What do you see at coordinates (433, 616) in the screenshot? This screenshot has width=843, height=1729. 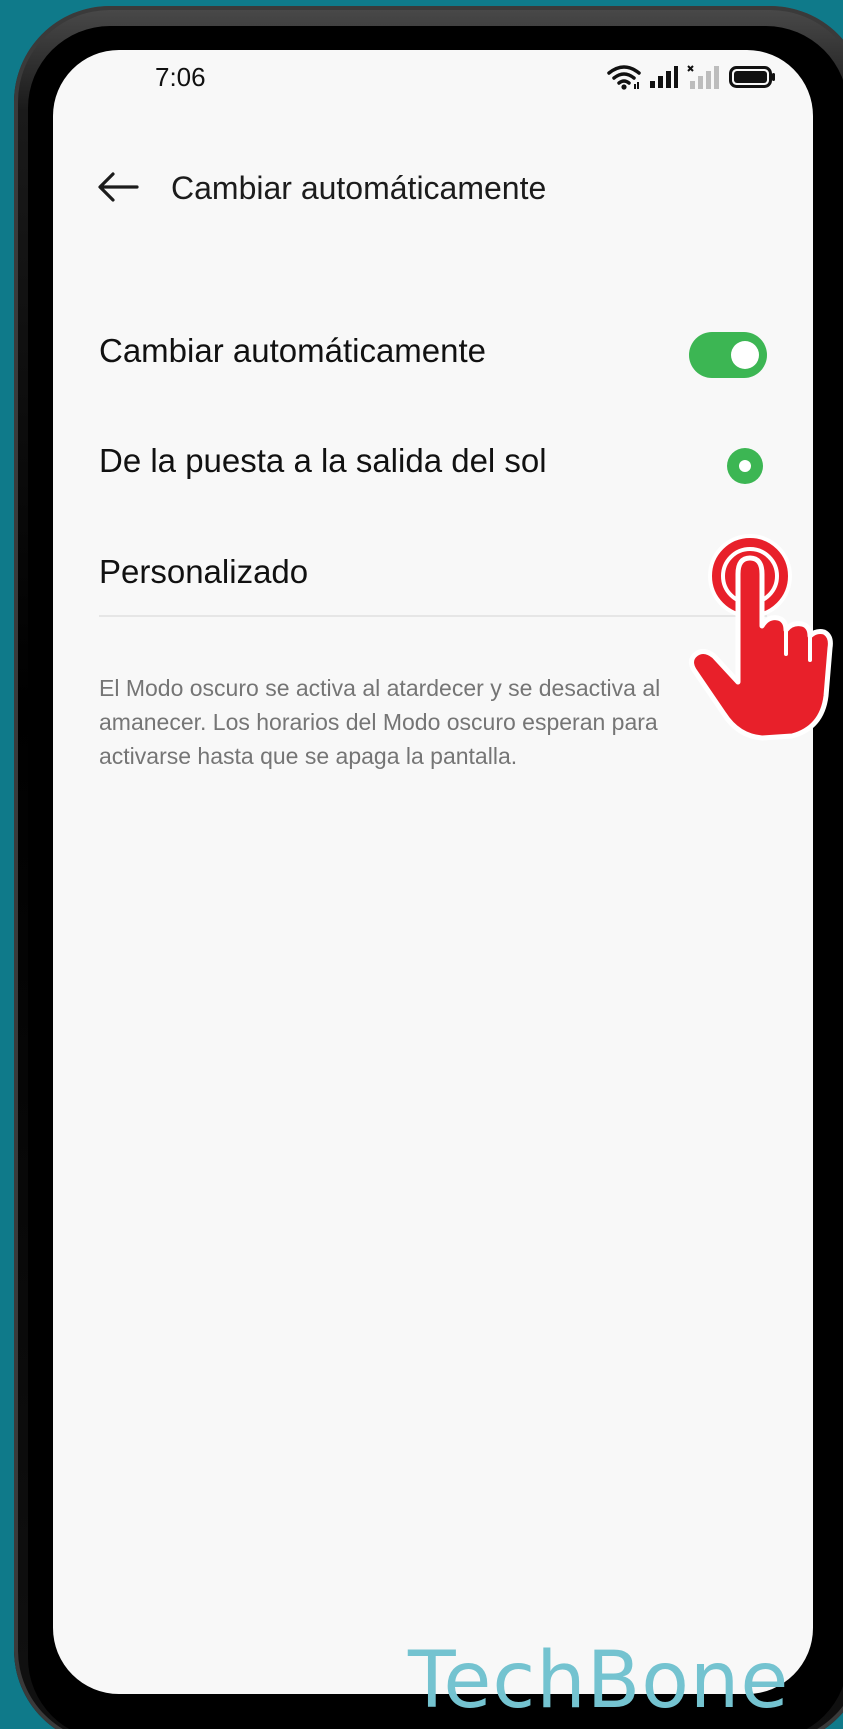 I see `divider` at bounding box center [433, 616].